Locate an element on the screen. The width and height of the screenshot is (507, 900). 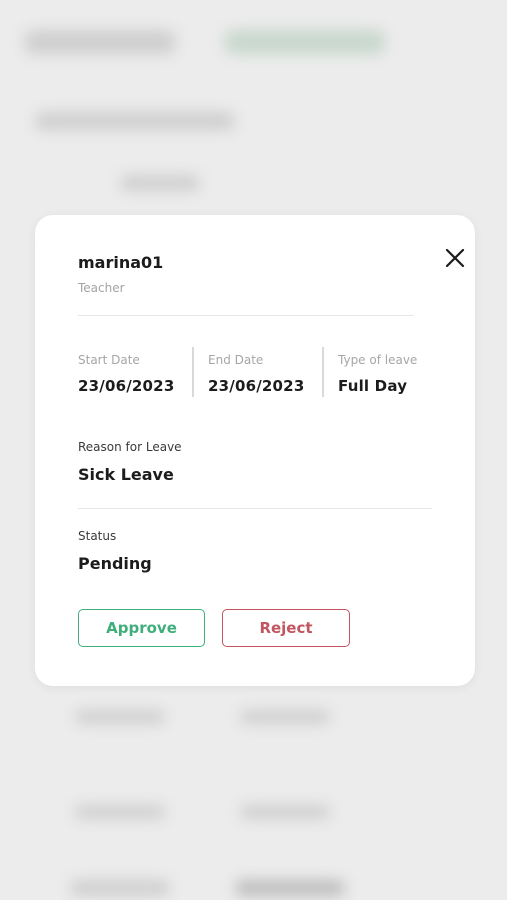
close-icon is located at coordinates (455, 258).